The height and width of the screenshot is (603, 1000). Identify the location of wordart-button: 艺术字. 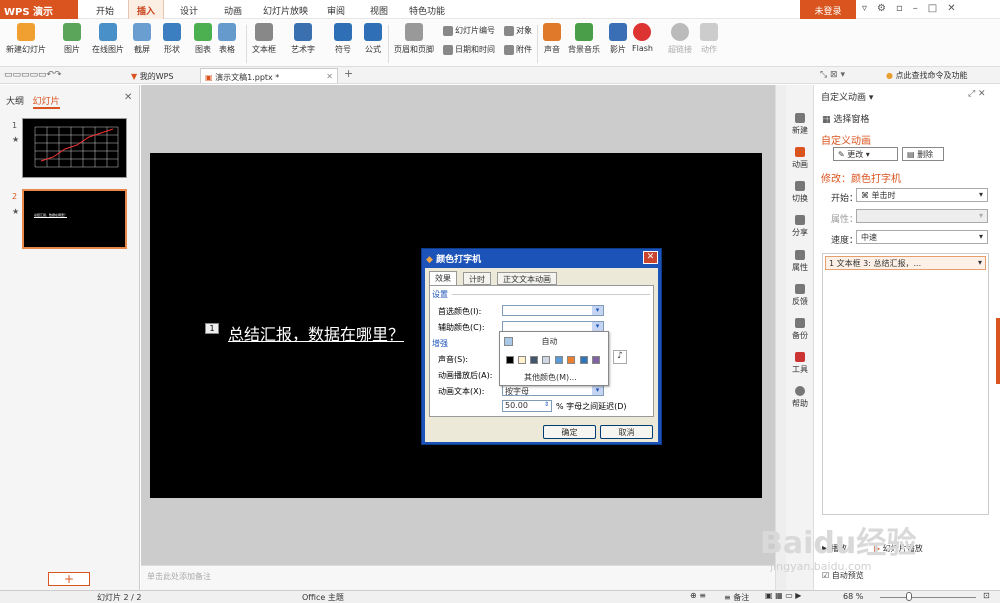
(303, 39).